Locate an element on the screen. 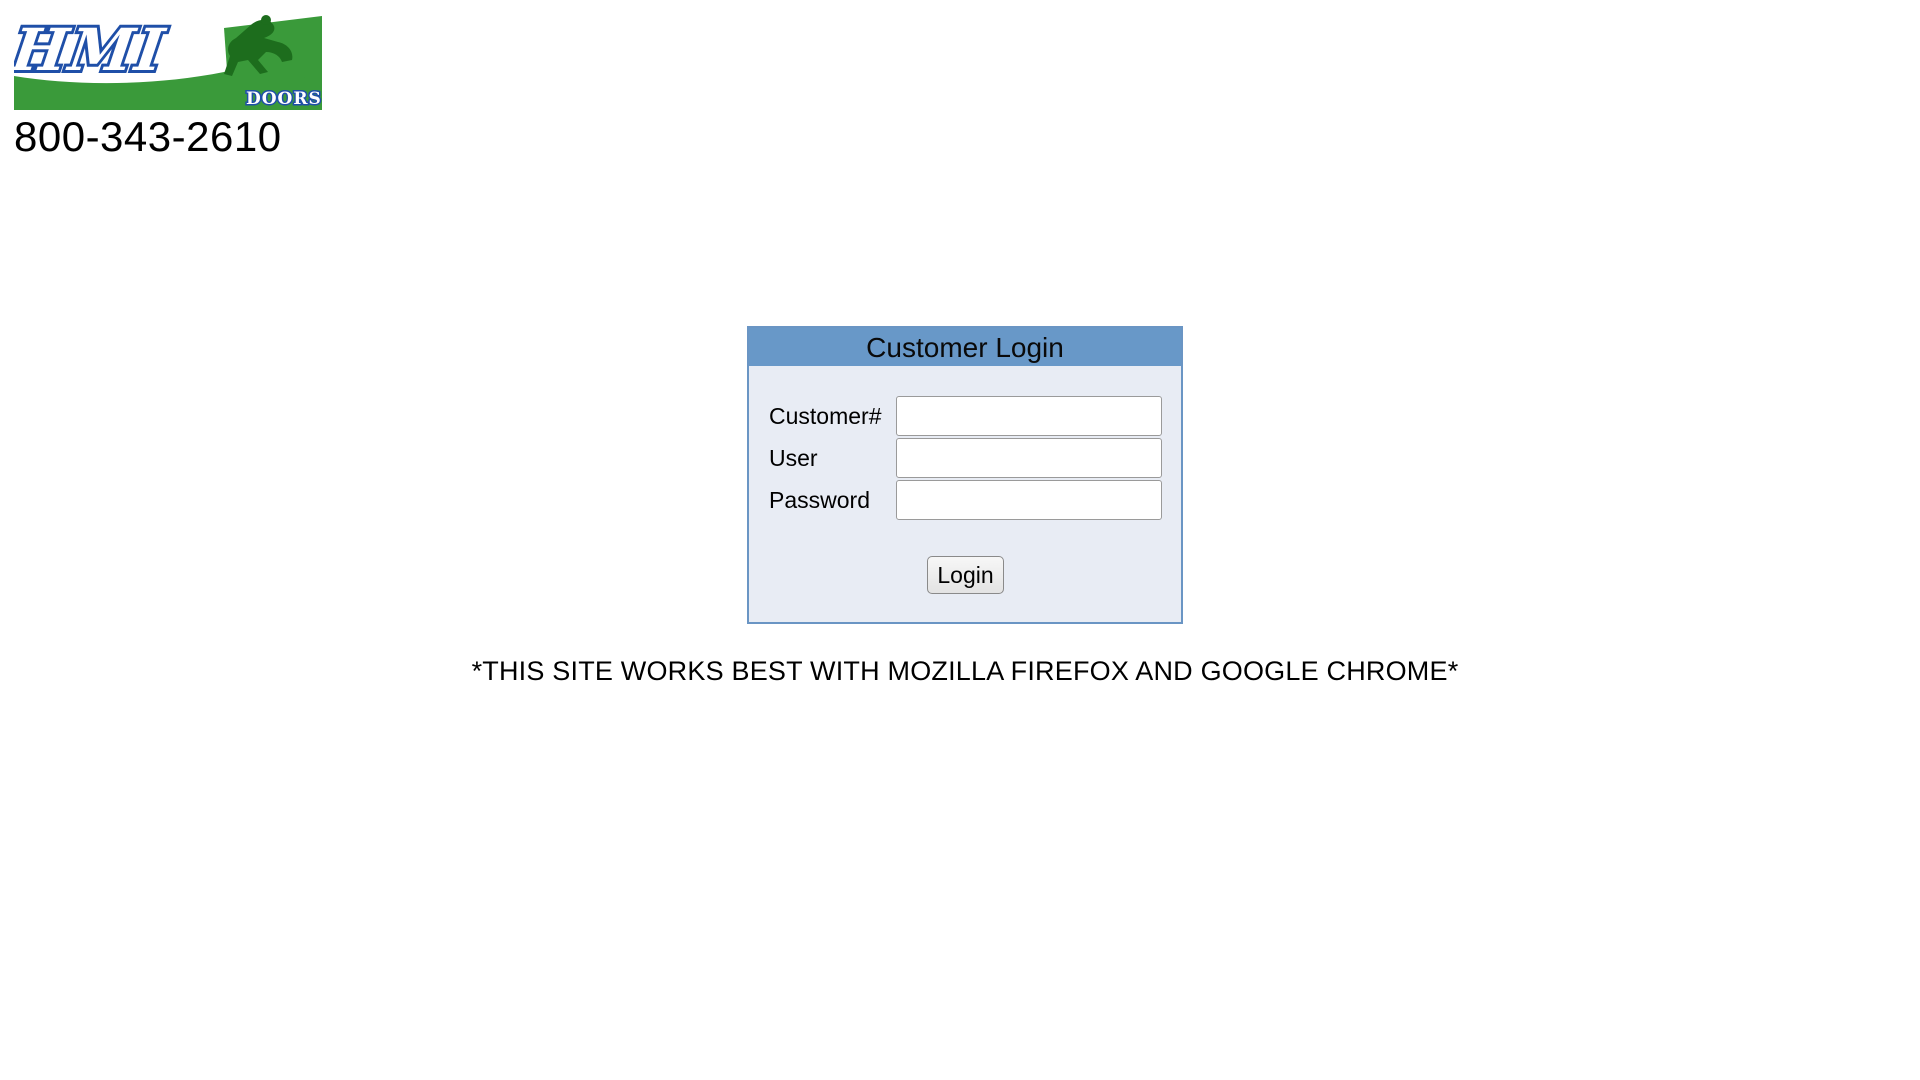  hmi-doors-logo: HMI DOORS is located at coordinates (168, 62).